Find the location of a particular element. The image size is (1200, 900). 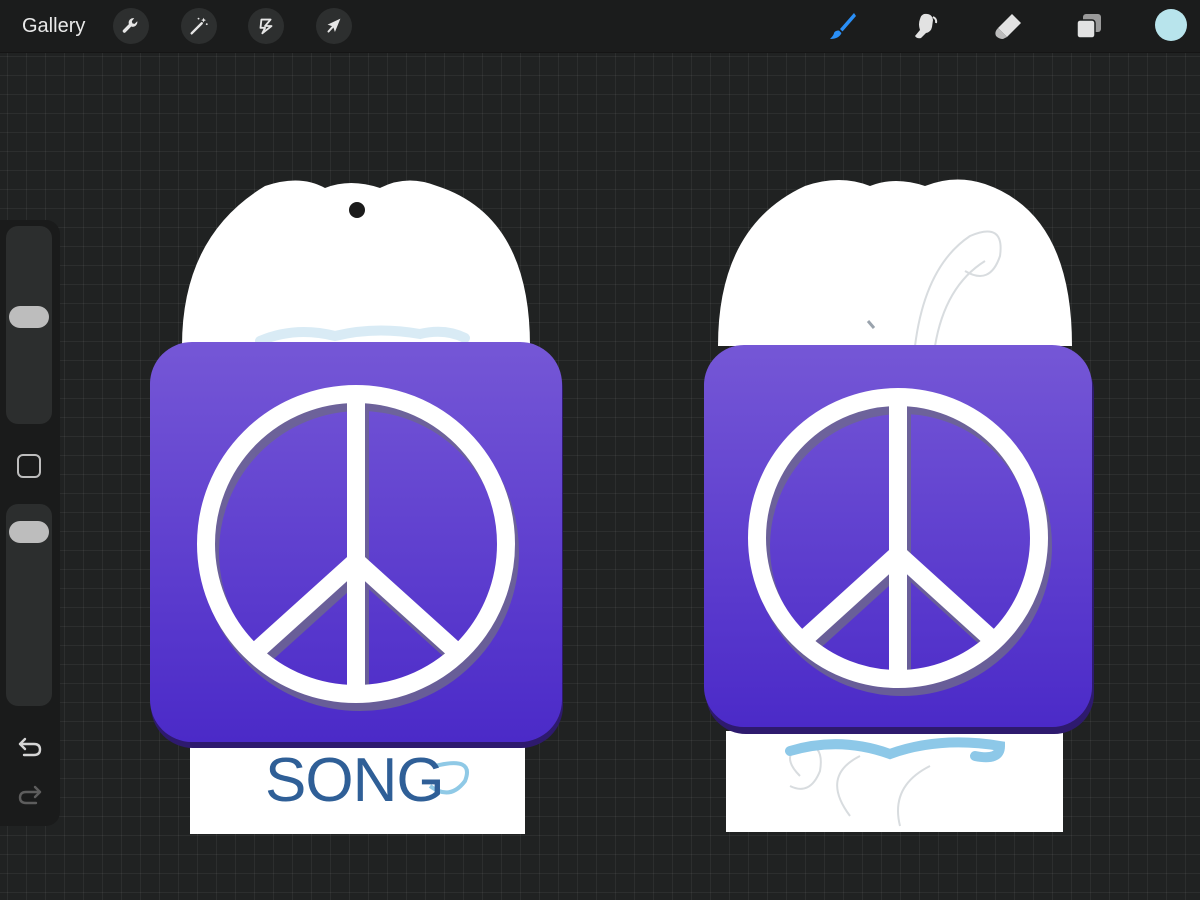

undo-icon is located at coordinates (30, 747).